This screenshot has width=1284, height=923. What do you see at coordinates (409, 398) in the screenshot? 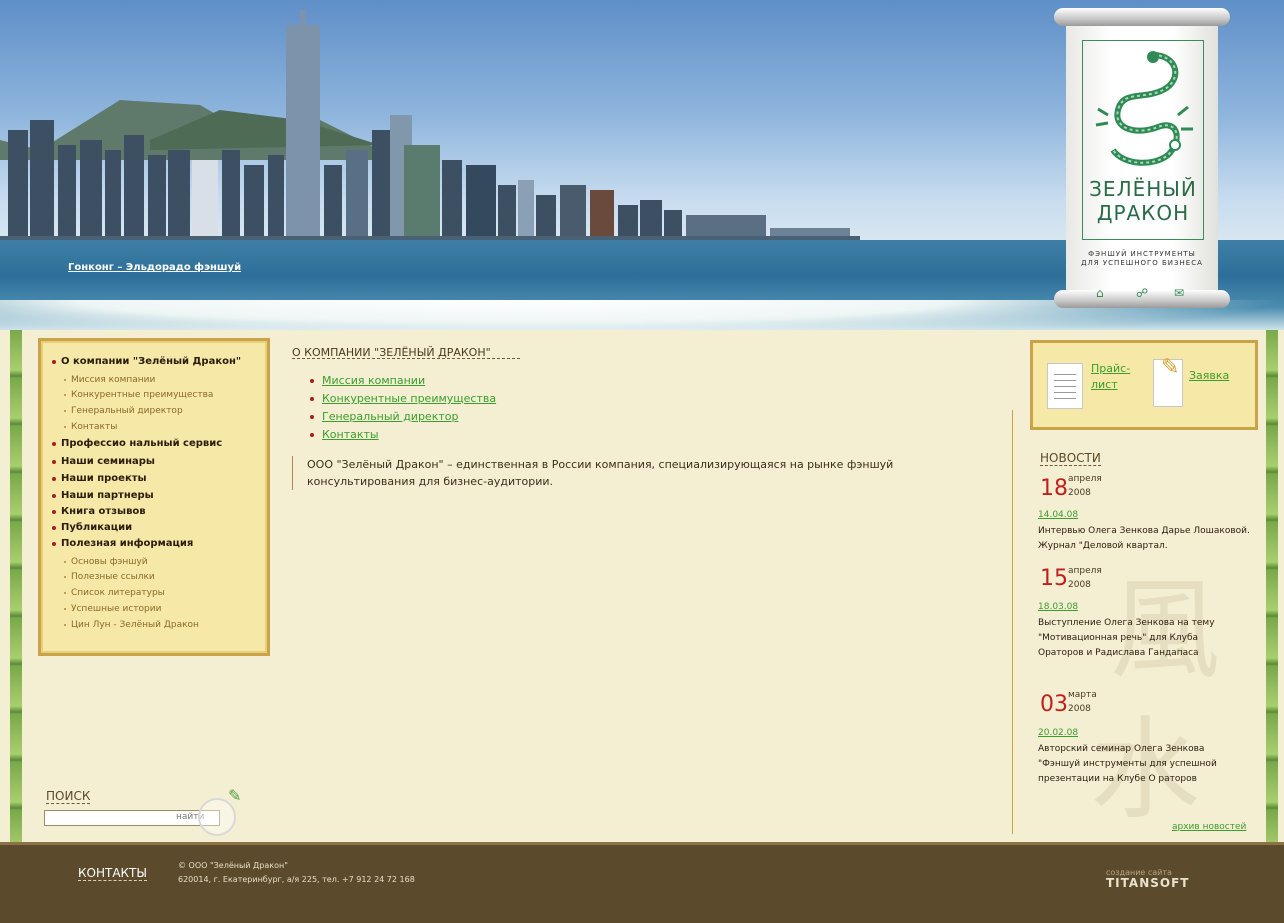
I see `content-link-advantages: Конкурентные преимущества` at bounding box center [409, 398].